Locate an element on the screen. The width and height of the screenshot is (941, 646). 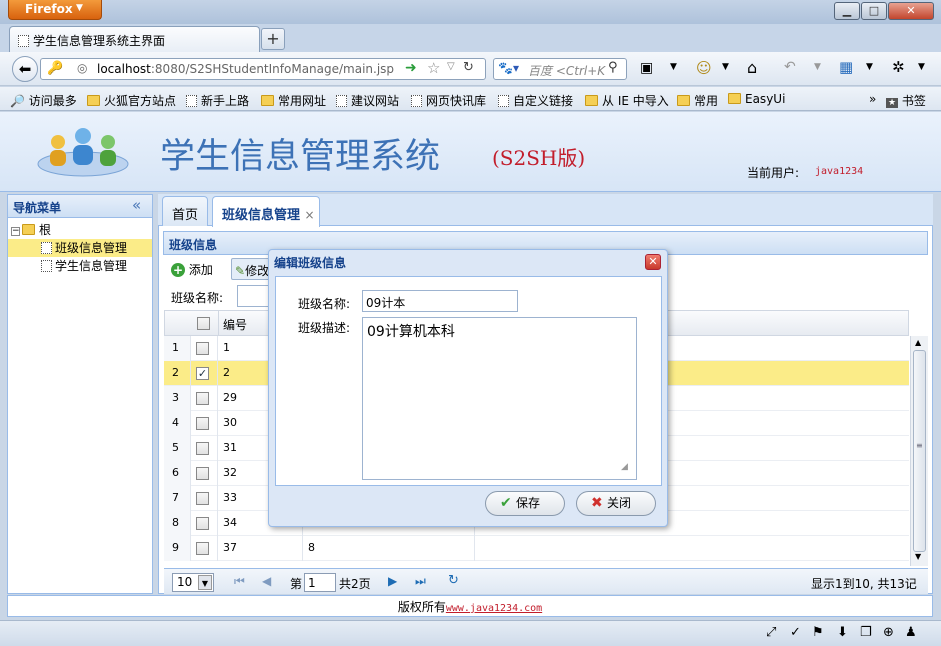
folder-icon is located at coordinates (734, 98).